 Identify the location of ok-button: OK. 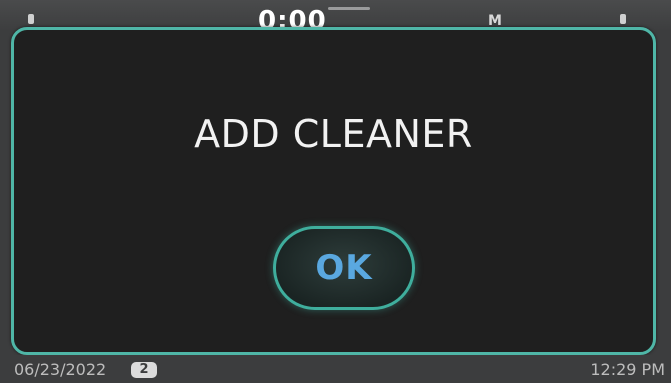
(344, 268).